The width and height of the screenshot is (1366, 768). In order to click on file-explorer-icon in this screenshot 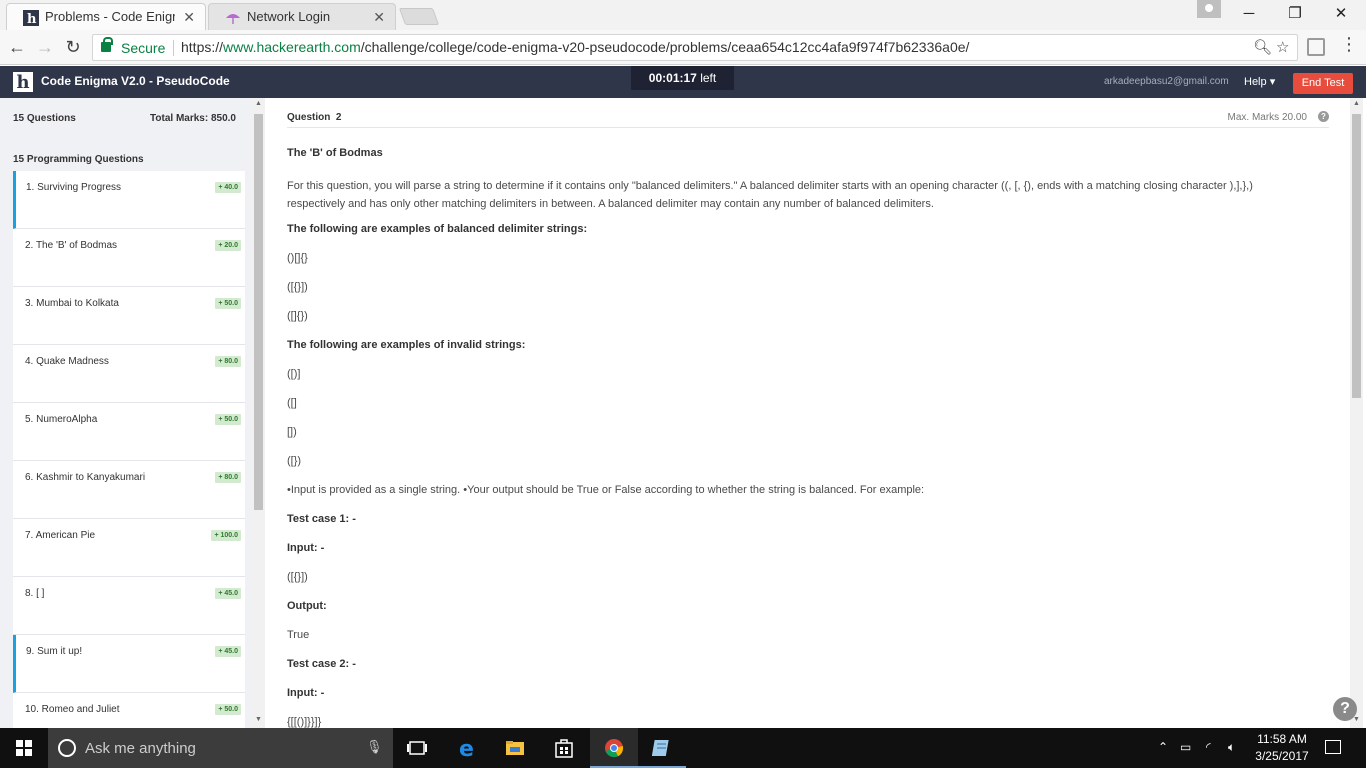, I will do `click(515, 748)`.